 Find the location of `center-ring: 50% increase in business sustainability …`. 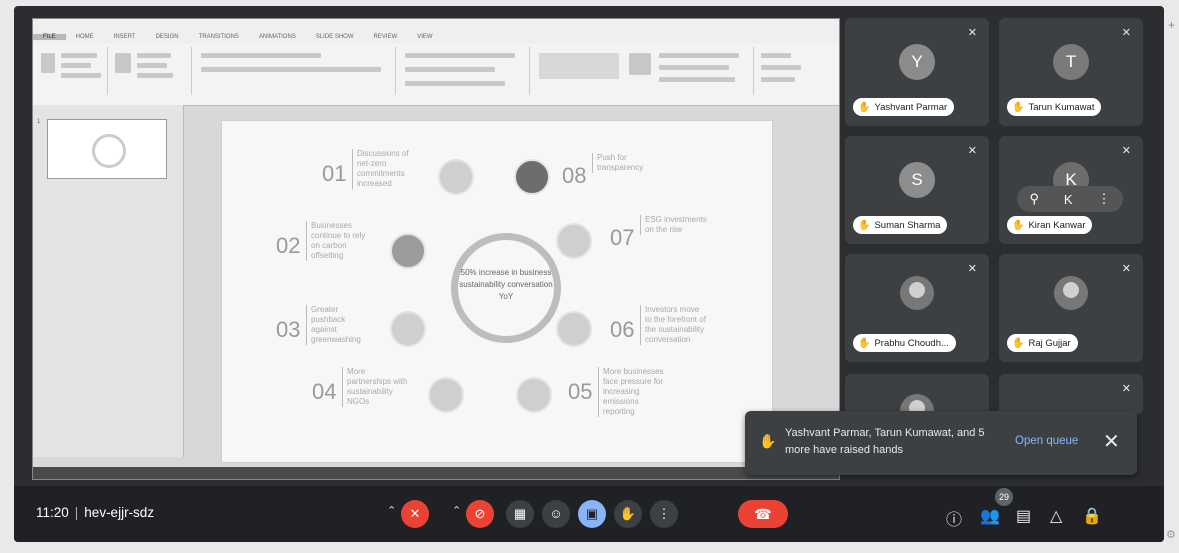

center-ring: 50% increase in business sustainability … is located at coordinates (506, 288).